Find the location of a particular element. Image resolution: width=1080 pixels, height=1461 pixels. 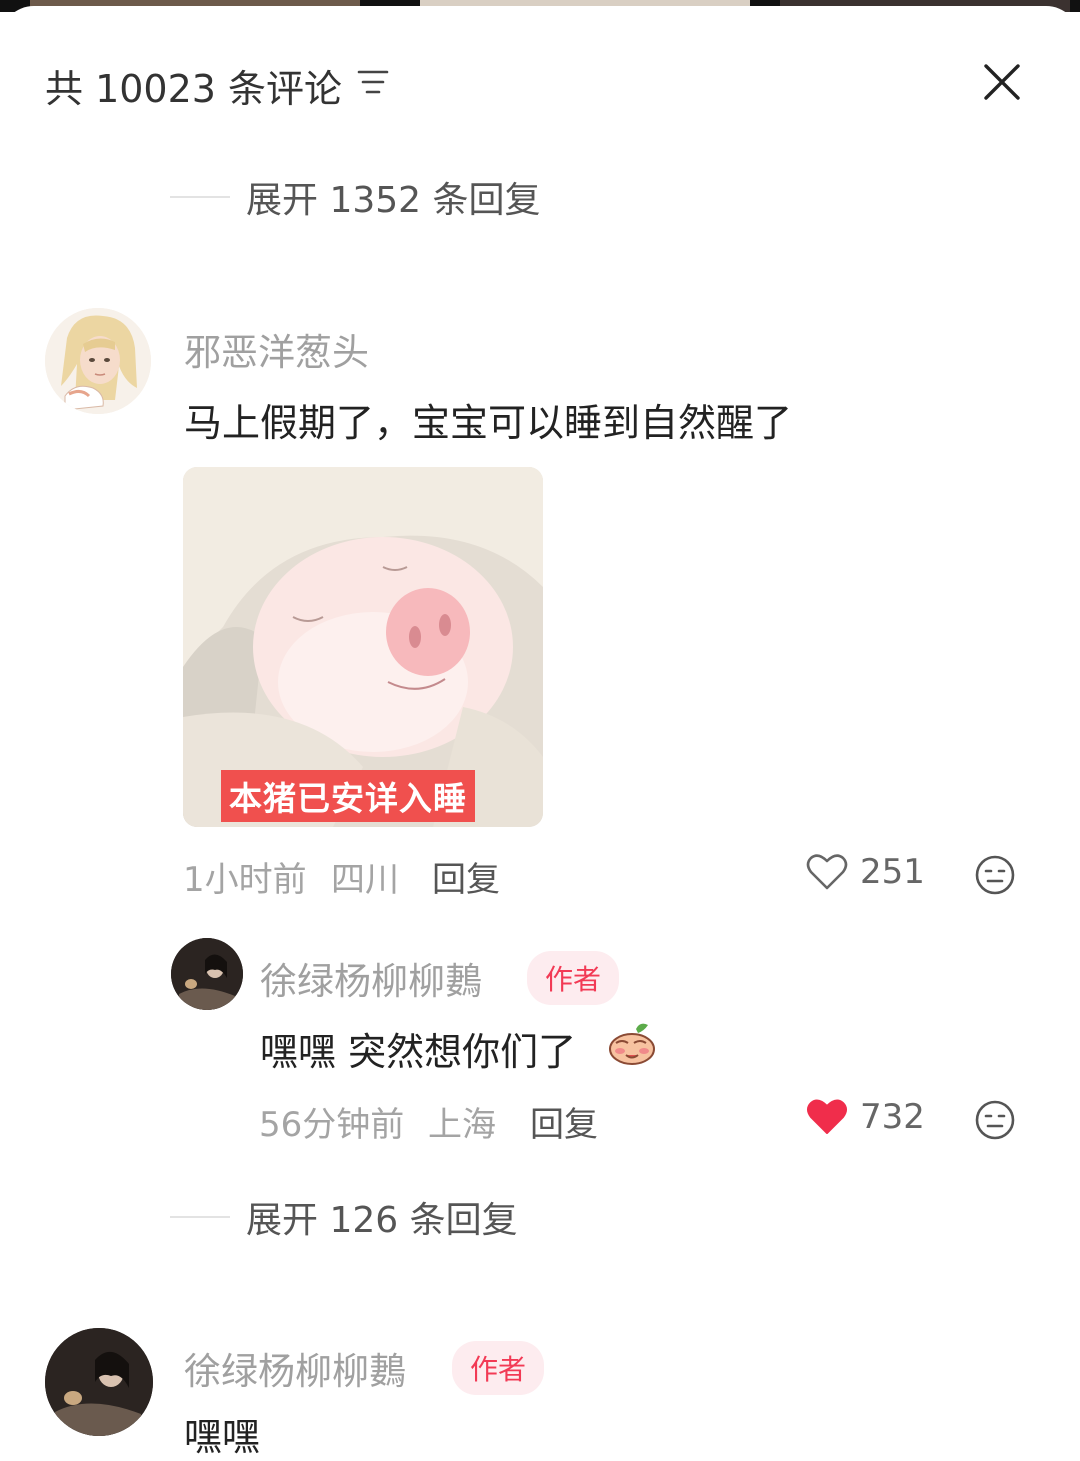

like-count: 732 is located at coordinates (892, 1117).